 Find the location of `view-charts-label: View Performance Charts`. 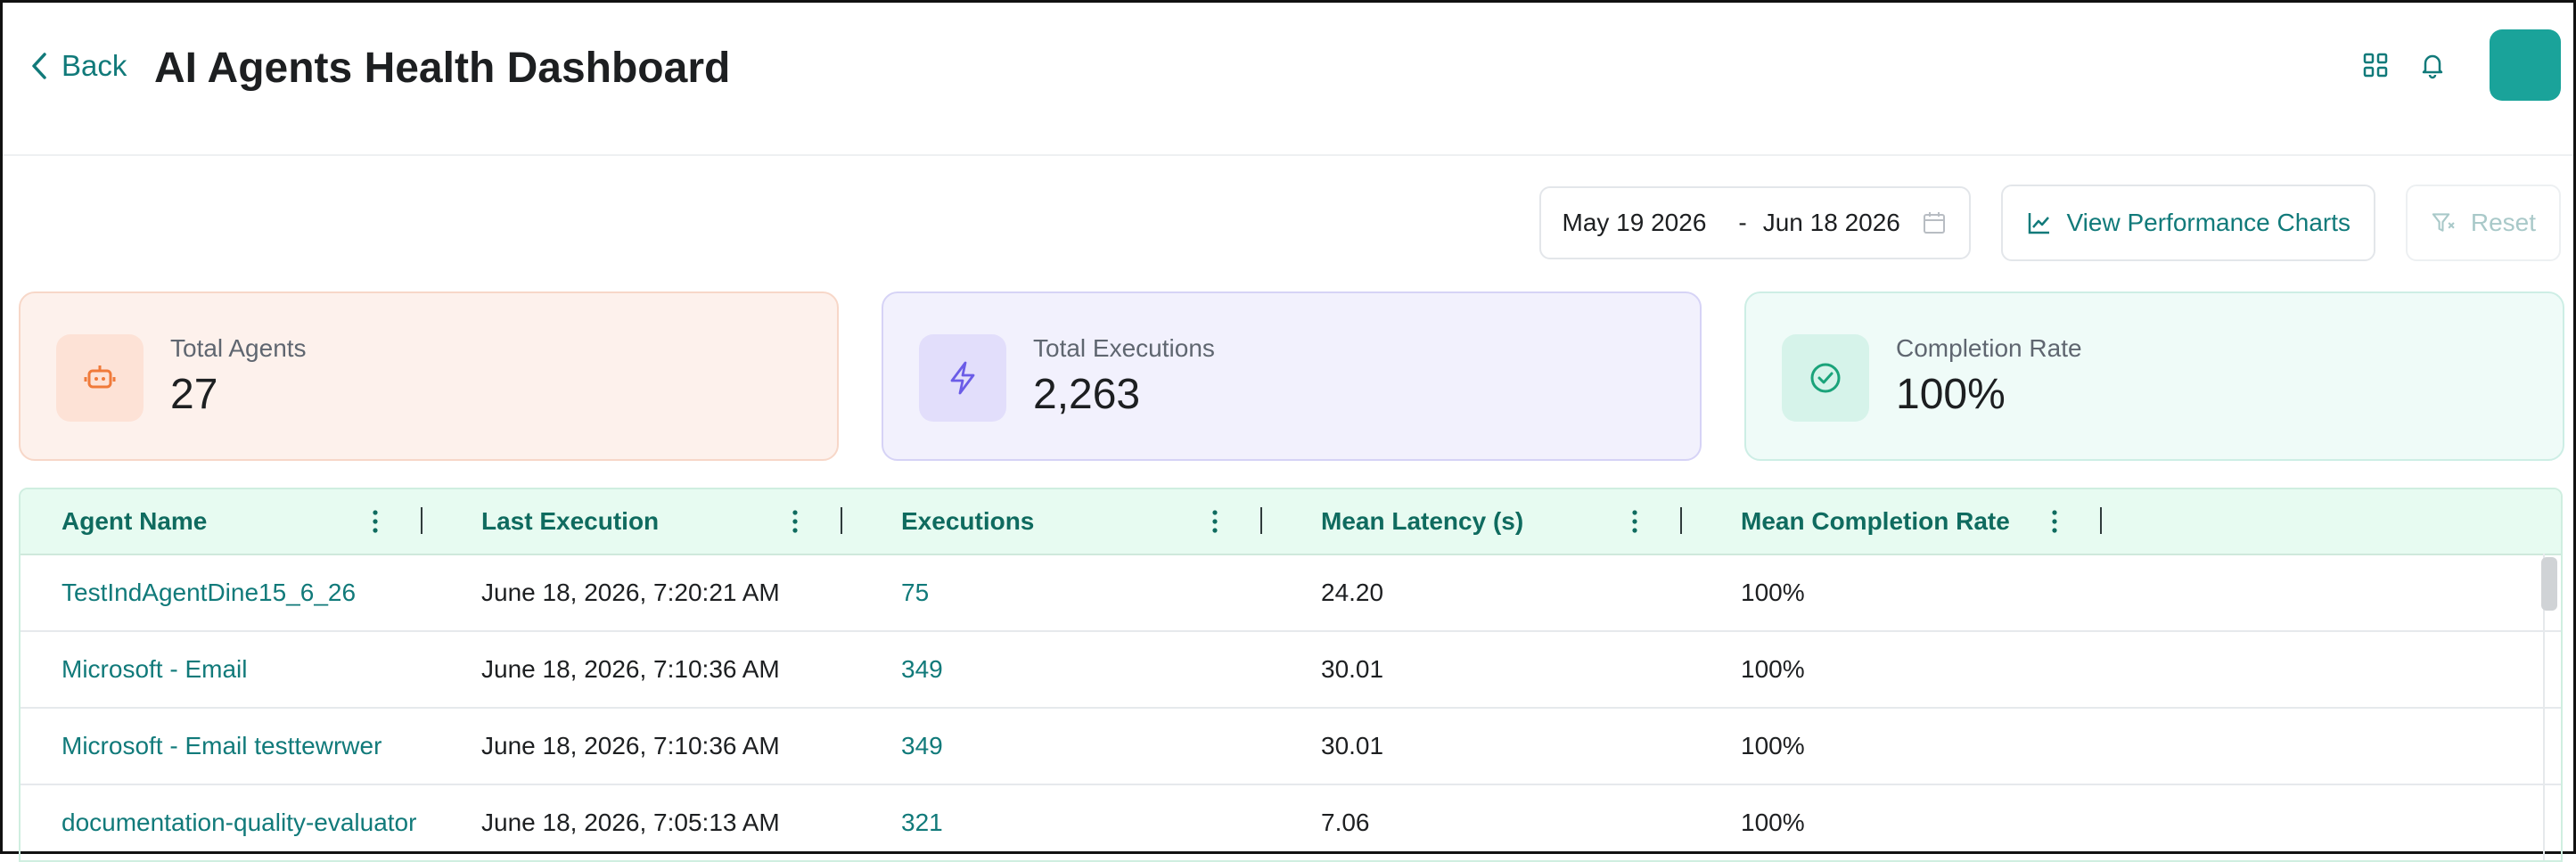

view-charts-label: View Performance Charts is located at coordinates (2208, 222).